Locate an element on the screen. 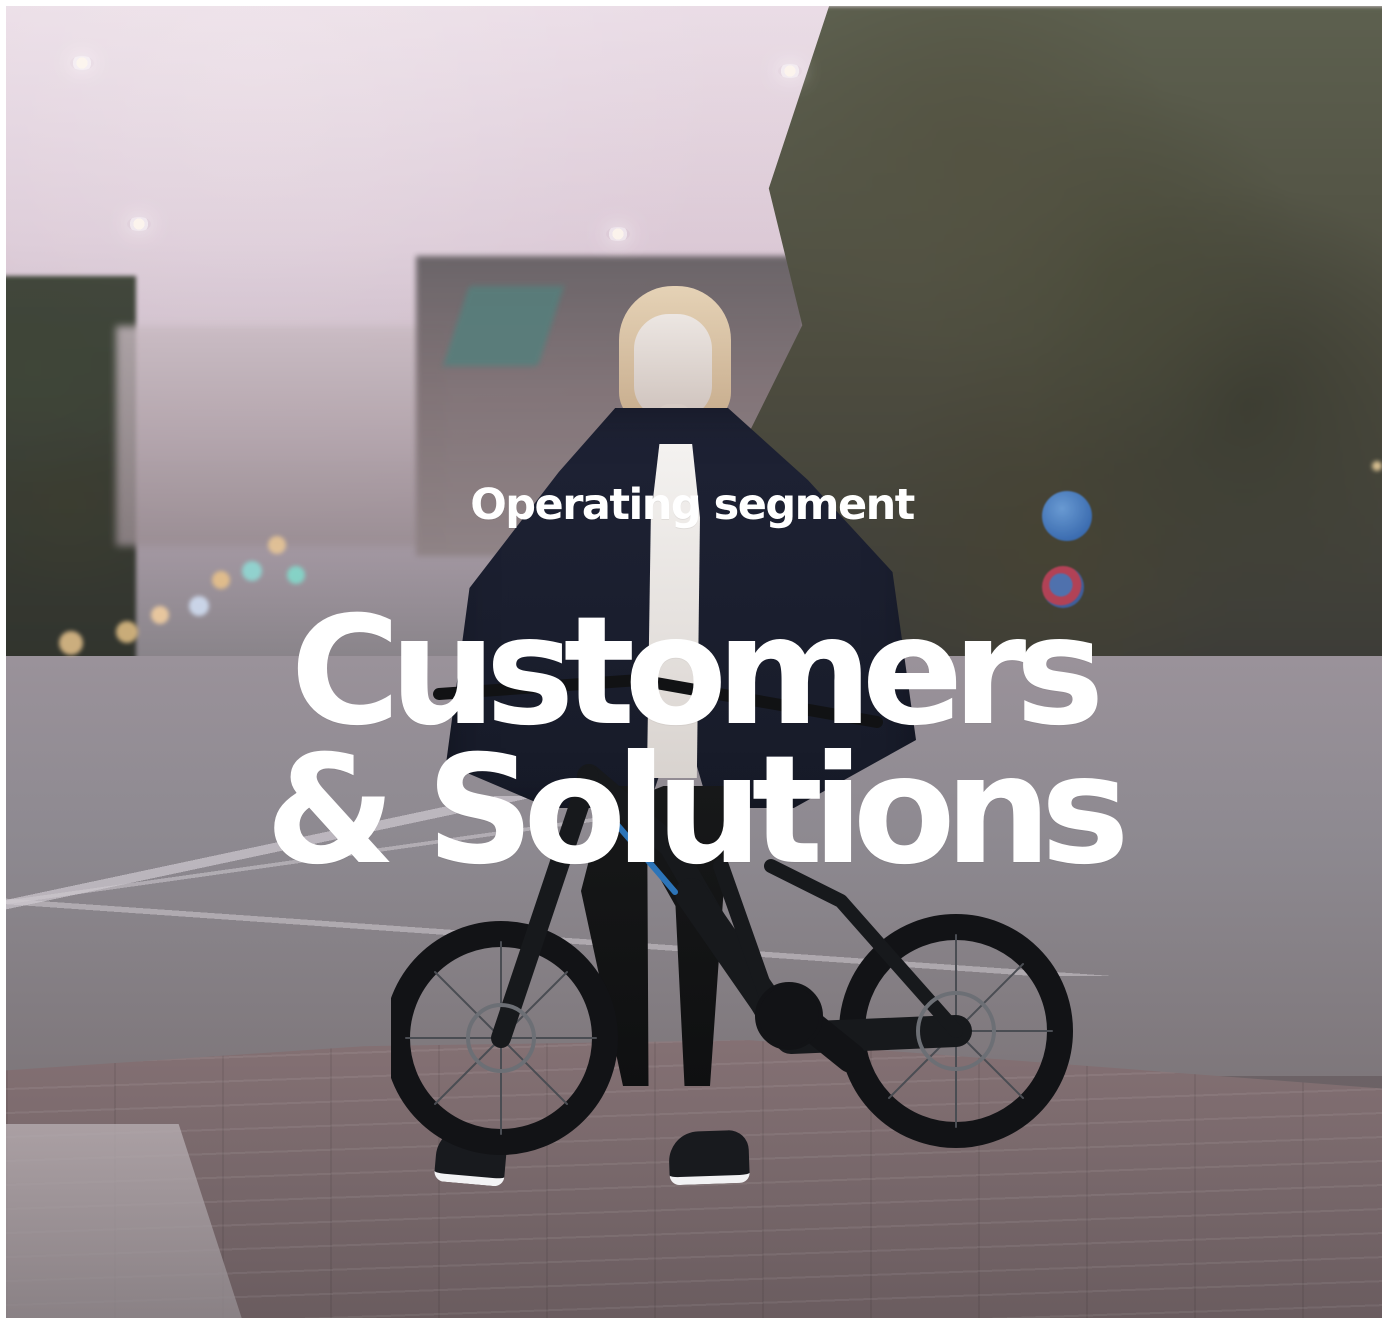 The height and width of the screenshot is (1319, 1384). bike-motor is located at coordinates (789, 1016).